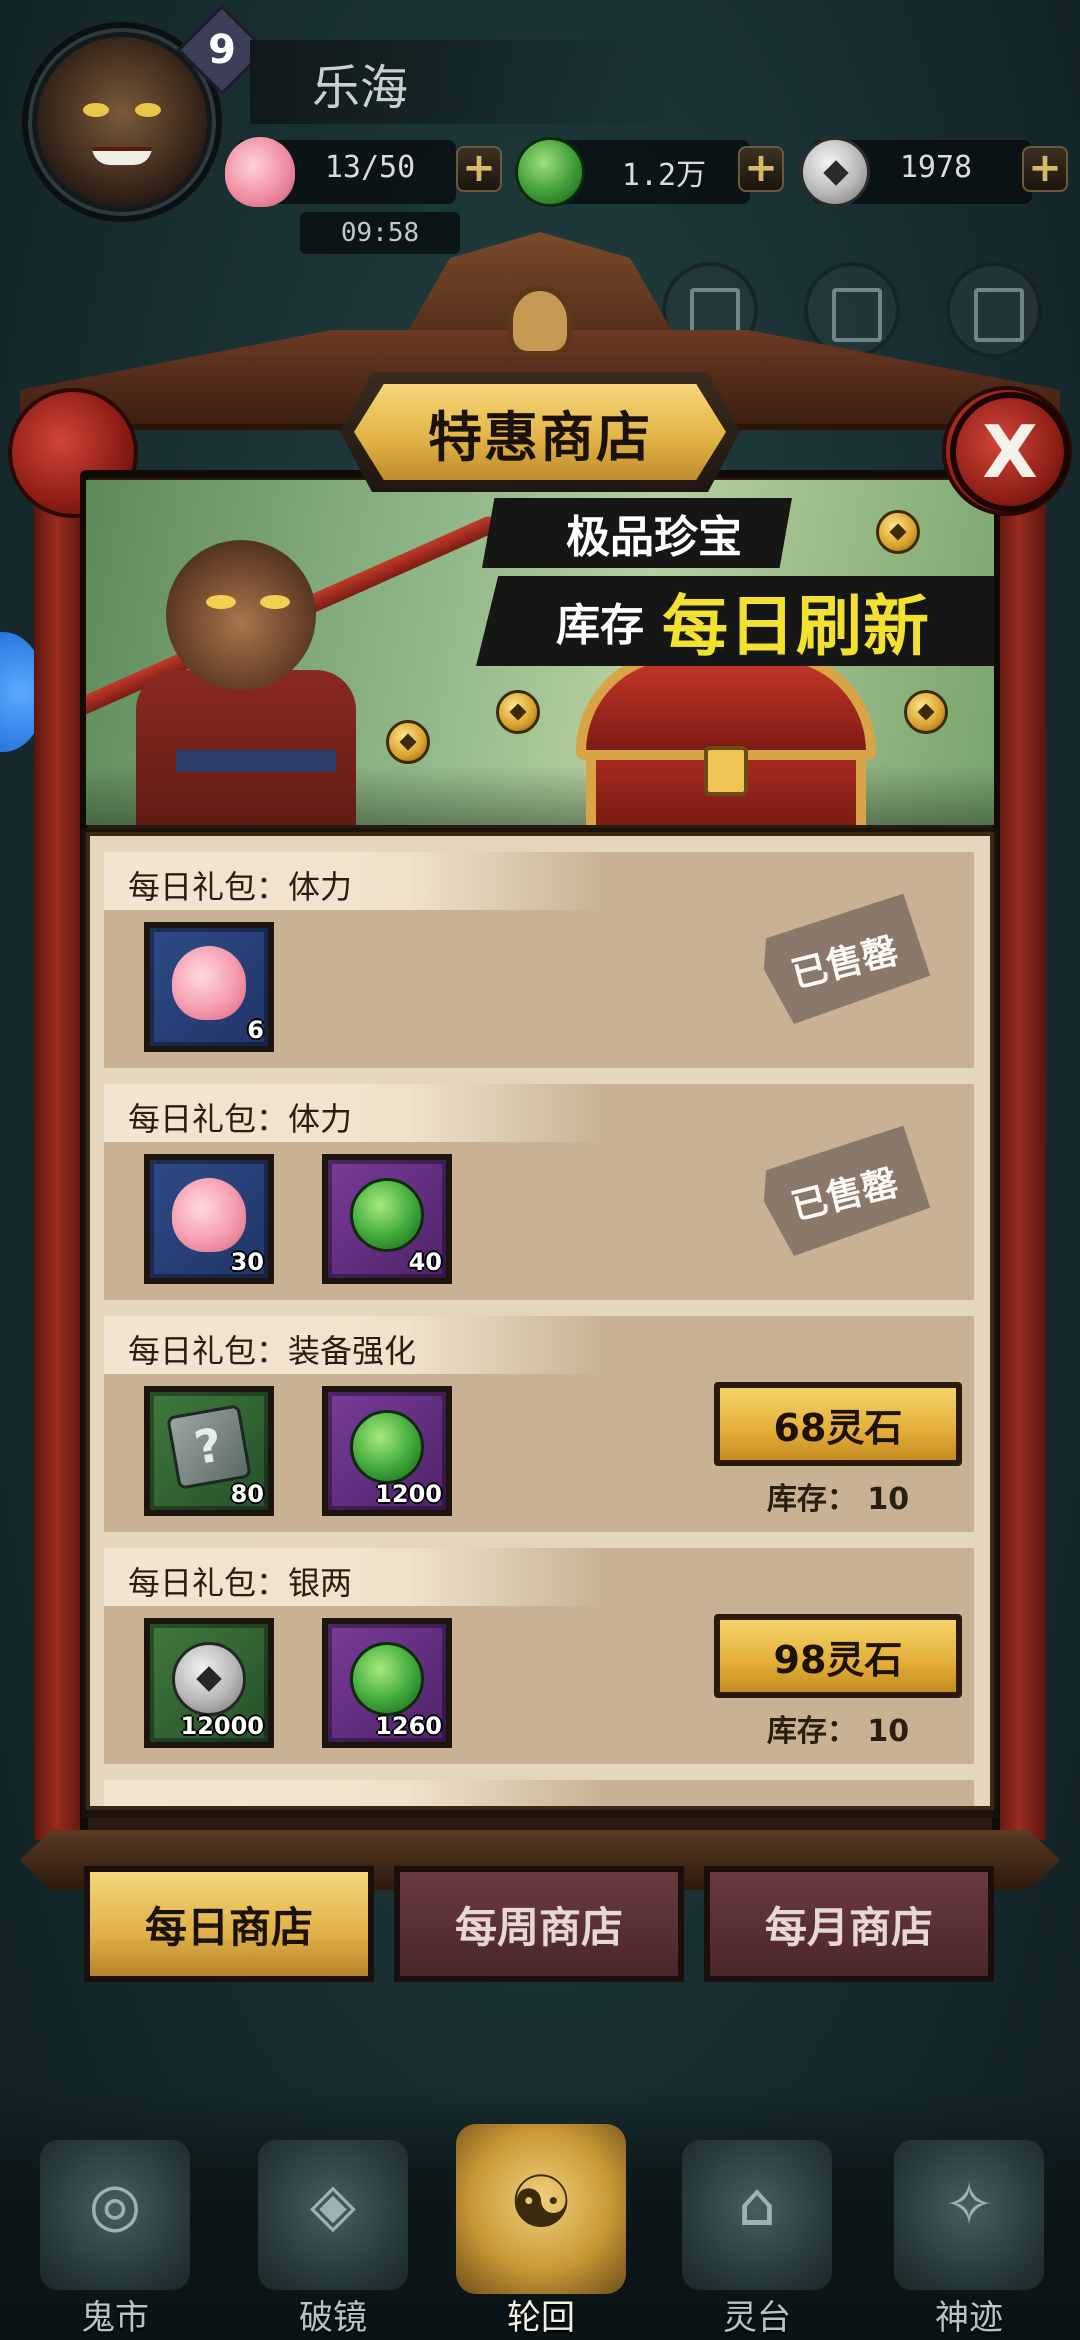  Describe the element at coordinates (838, 1656) in the screenshot. I see `buy-button: 98灵石` at that location.